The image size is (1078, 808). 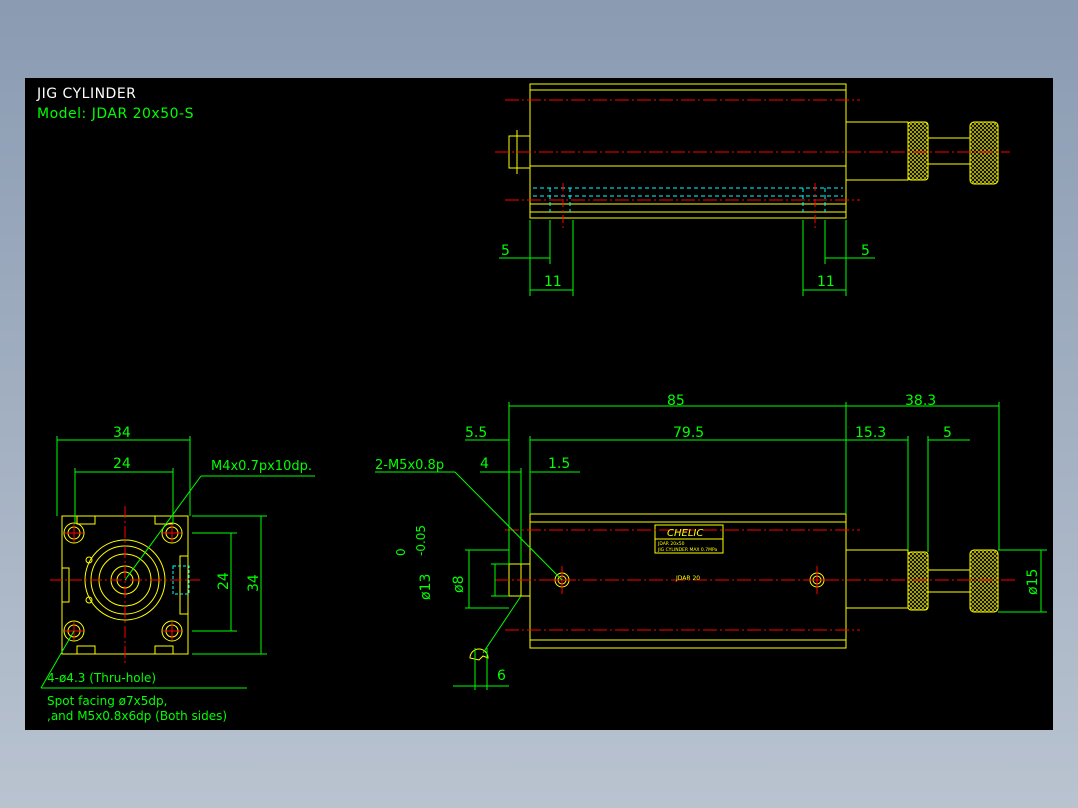 What do you see at coordinates (947, 433) in the screenshot?
I see `side-dim-knob: 5` at bounding box center [947, 433].